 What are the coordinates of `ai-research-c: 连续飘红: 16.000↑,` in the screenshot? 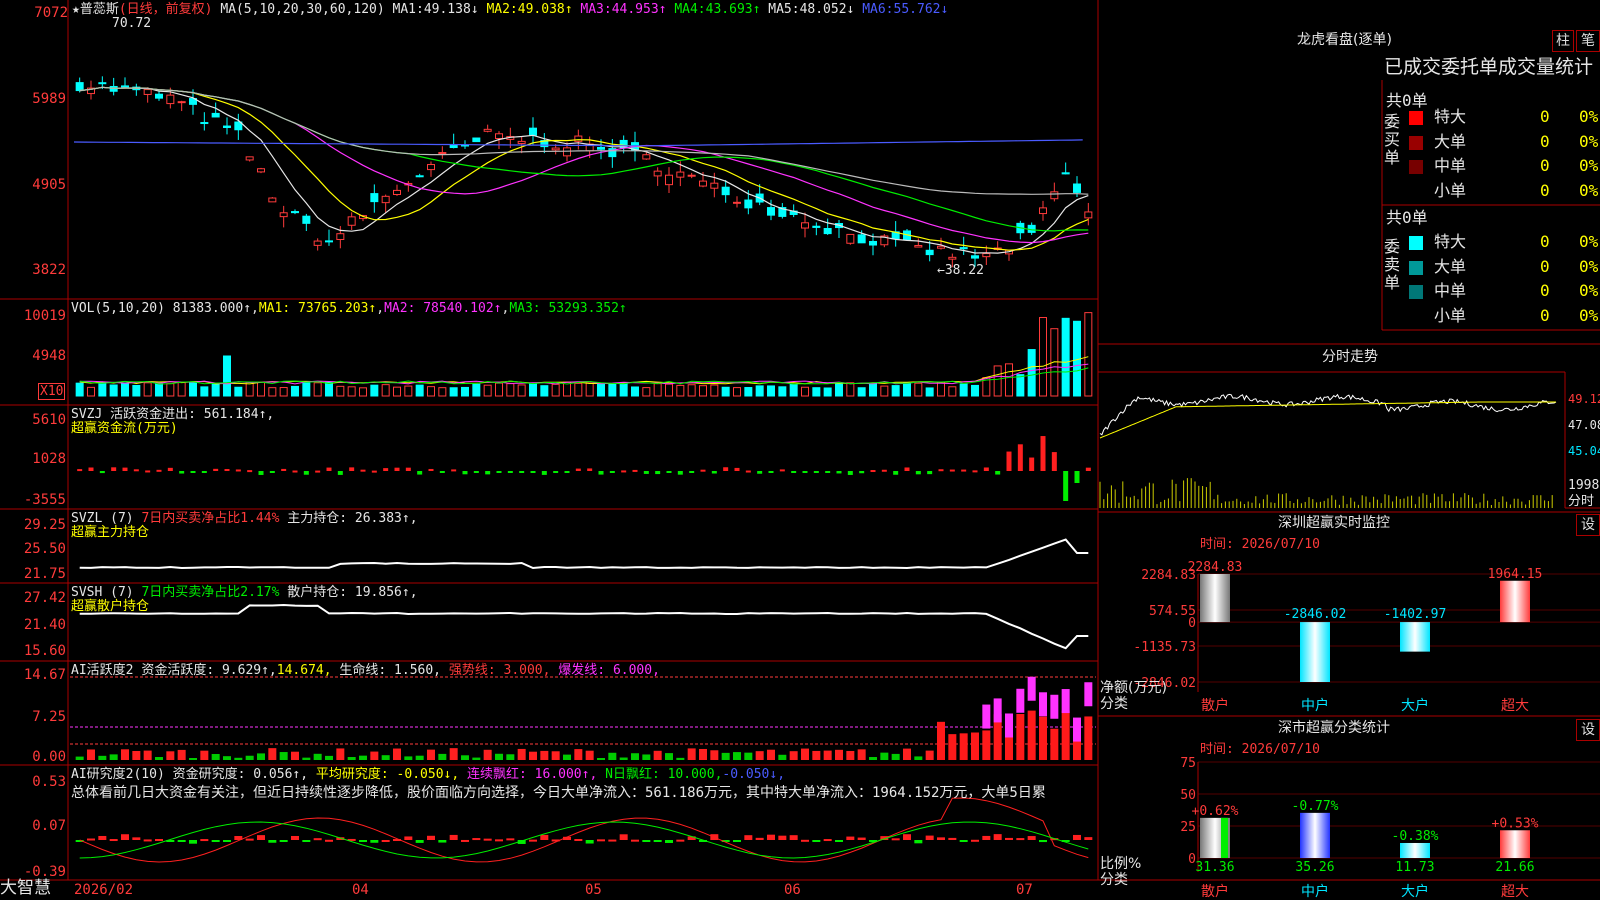 It's located at (532, 774).